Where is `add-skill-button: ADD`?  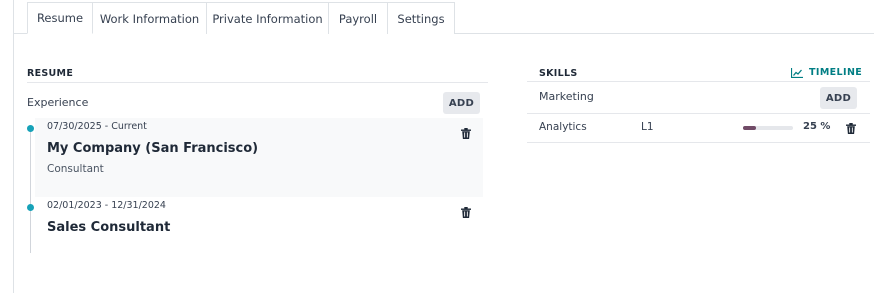
add-skill-button: ADD is located at coordinates (838, 98).